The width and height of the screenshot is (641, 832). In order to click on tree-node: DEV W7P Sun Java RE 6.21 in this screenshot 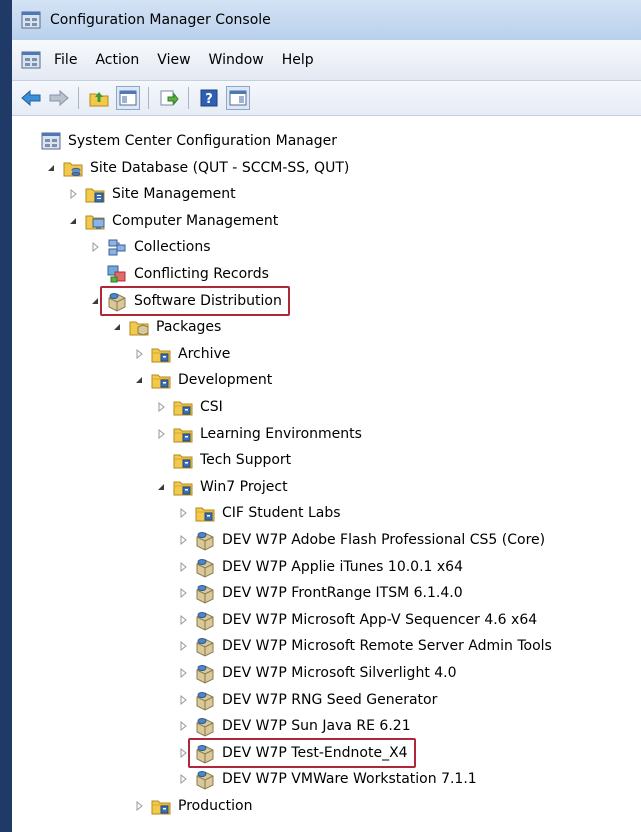, I will do `click(293, 726)`.